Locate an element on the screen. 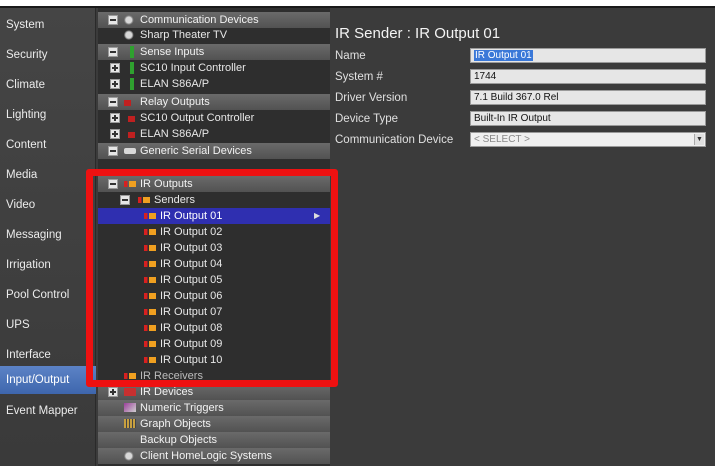 This screenshot has height=466, width=715. serial-device-icon is located at coordinates (130, 151).